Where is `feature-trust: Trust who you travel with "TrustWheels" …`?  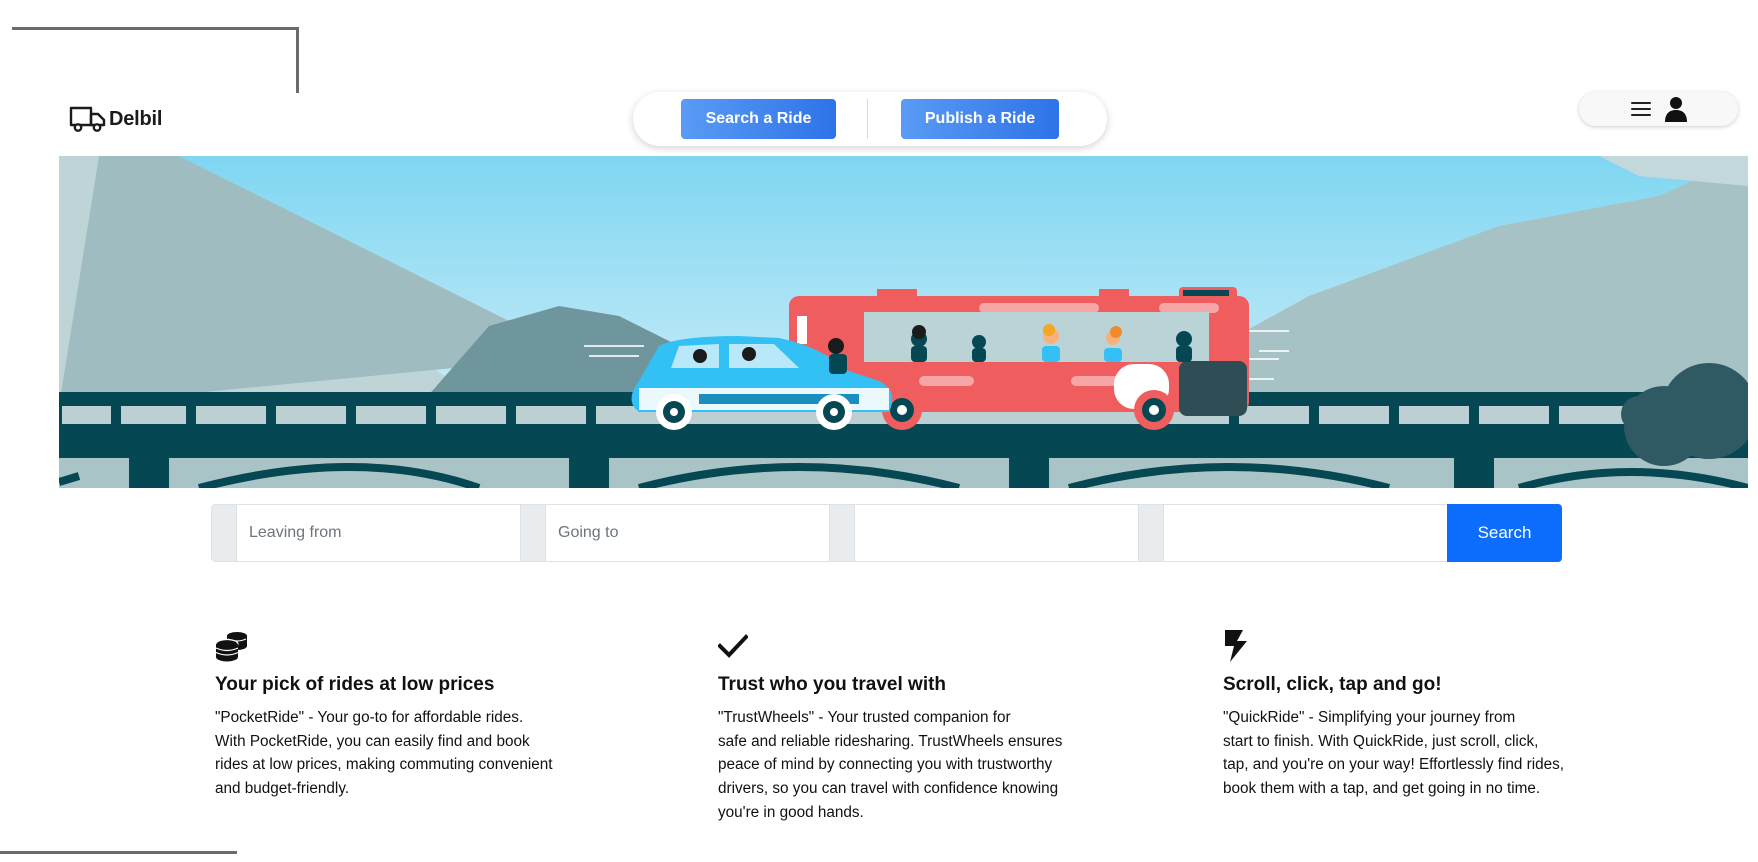 feature-trust: Trust who you travel with "TrustWheels" … is located at coordinates (890, 727).